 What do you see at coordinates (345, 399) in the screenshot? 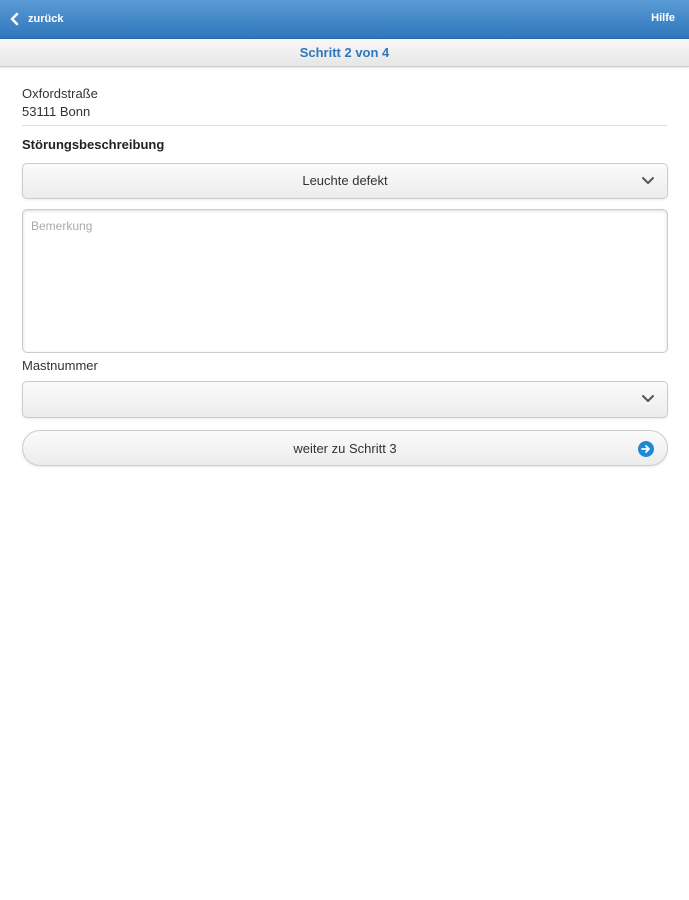
I see `mast-number-select` at bounding box center [345, 399].